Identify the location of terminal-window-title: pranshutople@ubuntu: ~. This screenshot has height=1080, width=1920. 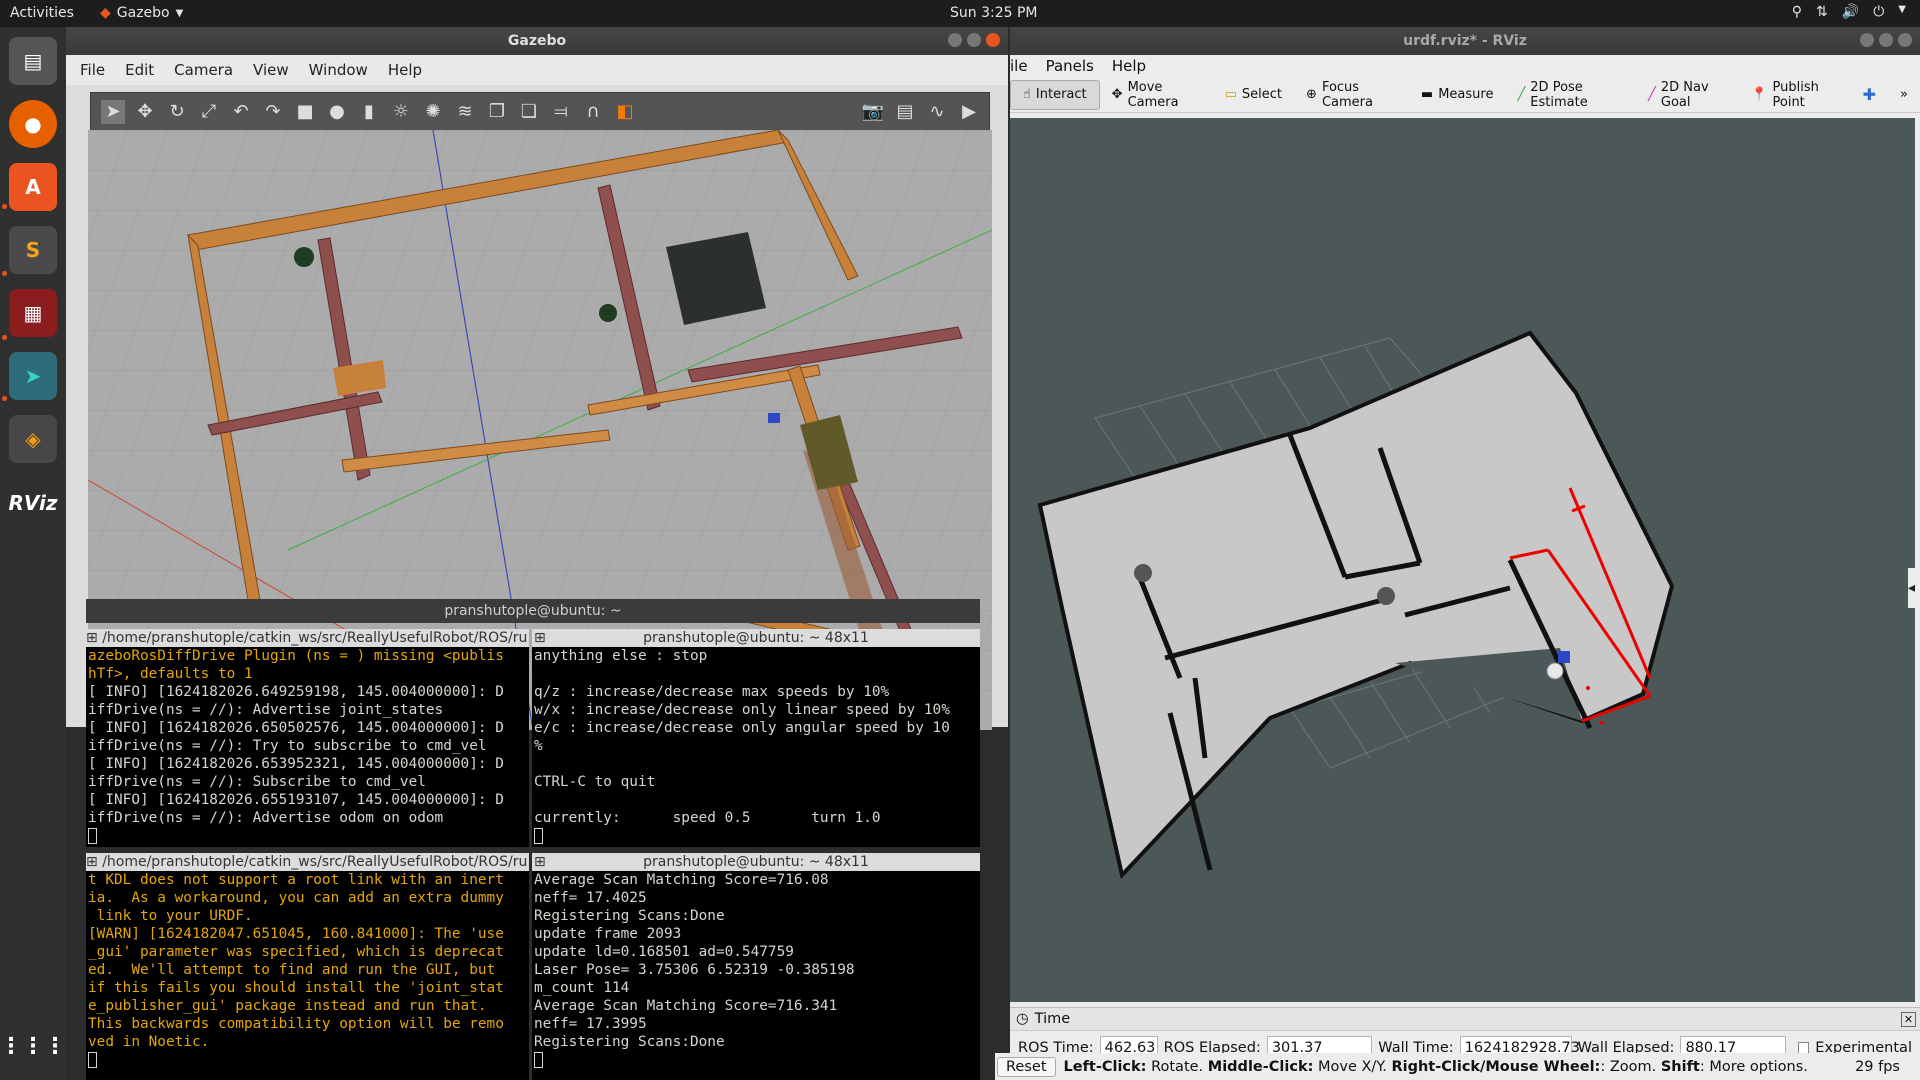
(533, 611).